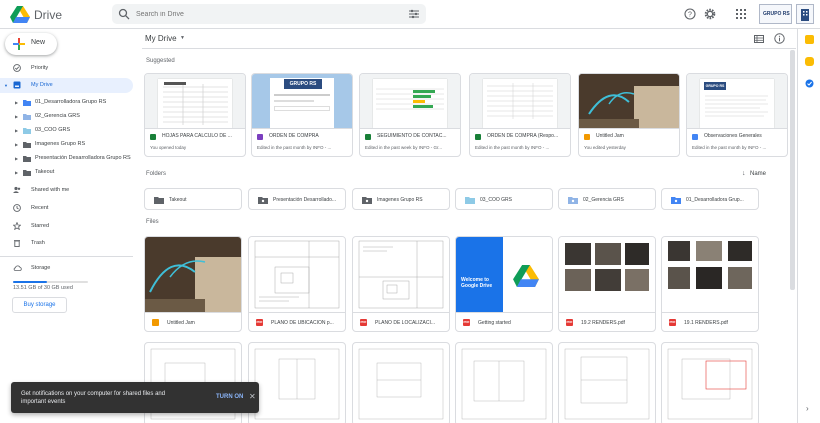  What do you see at coordinates (70, 174) in the screenshot?
I see `tree-item-06: ▶ Takeout` at bounding box center [70, 174].